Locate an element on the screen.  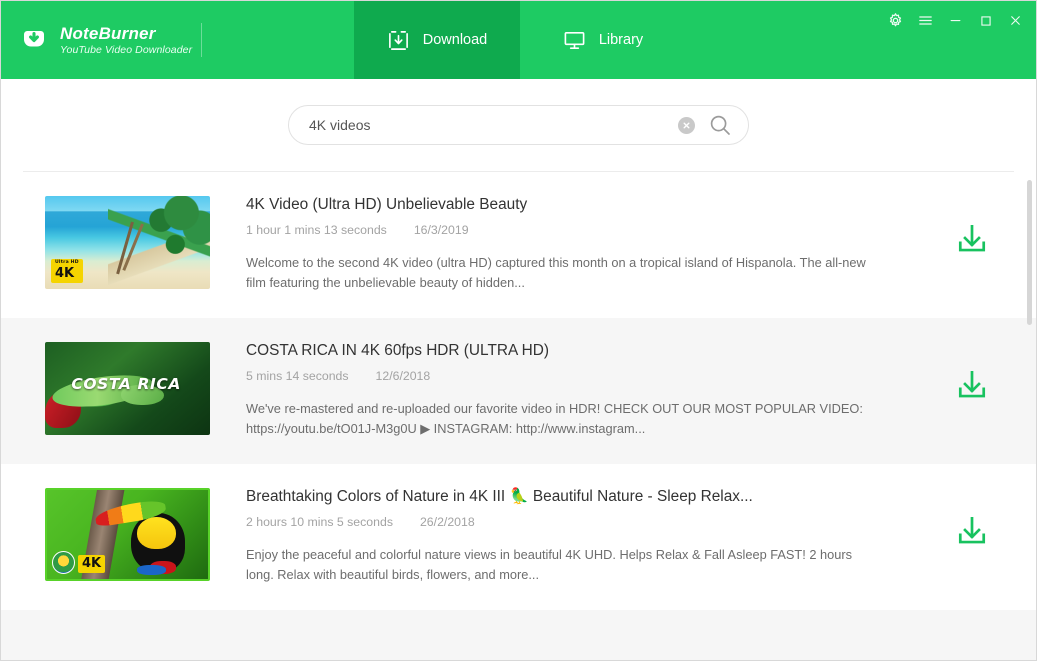
main-nav: Download Library is located at coordinates (520, 40).